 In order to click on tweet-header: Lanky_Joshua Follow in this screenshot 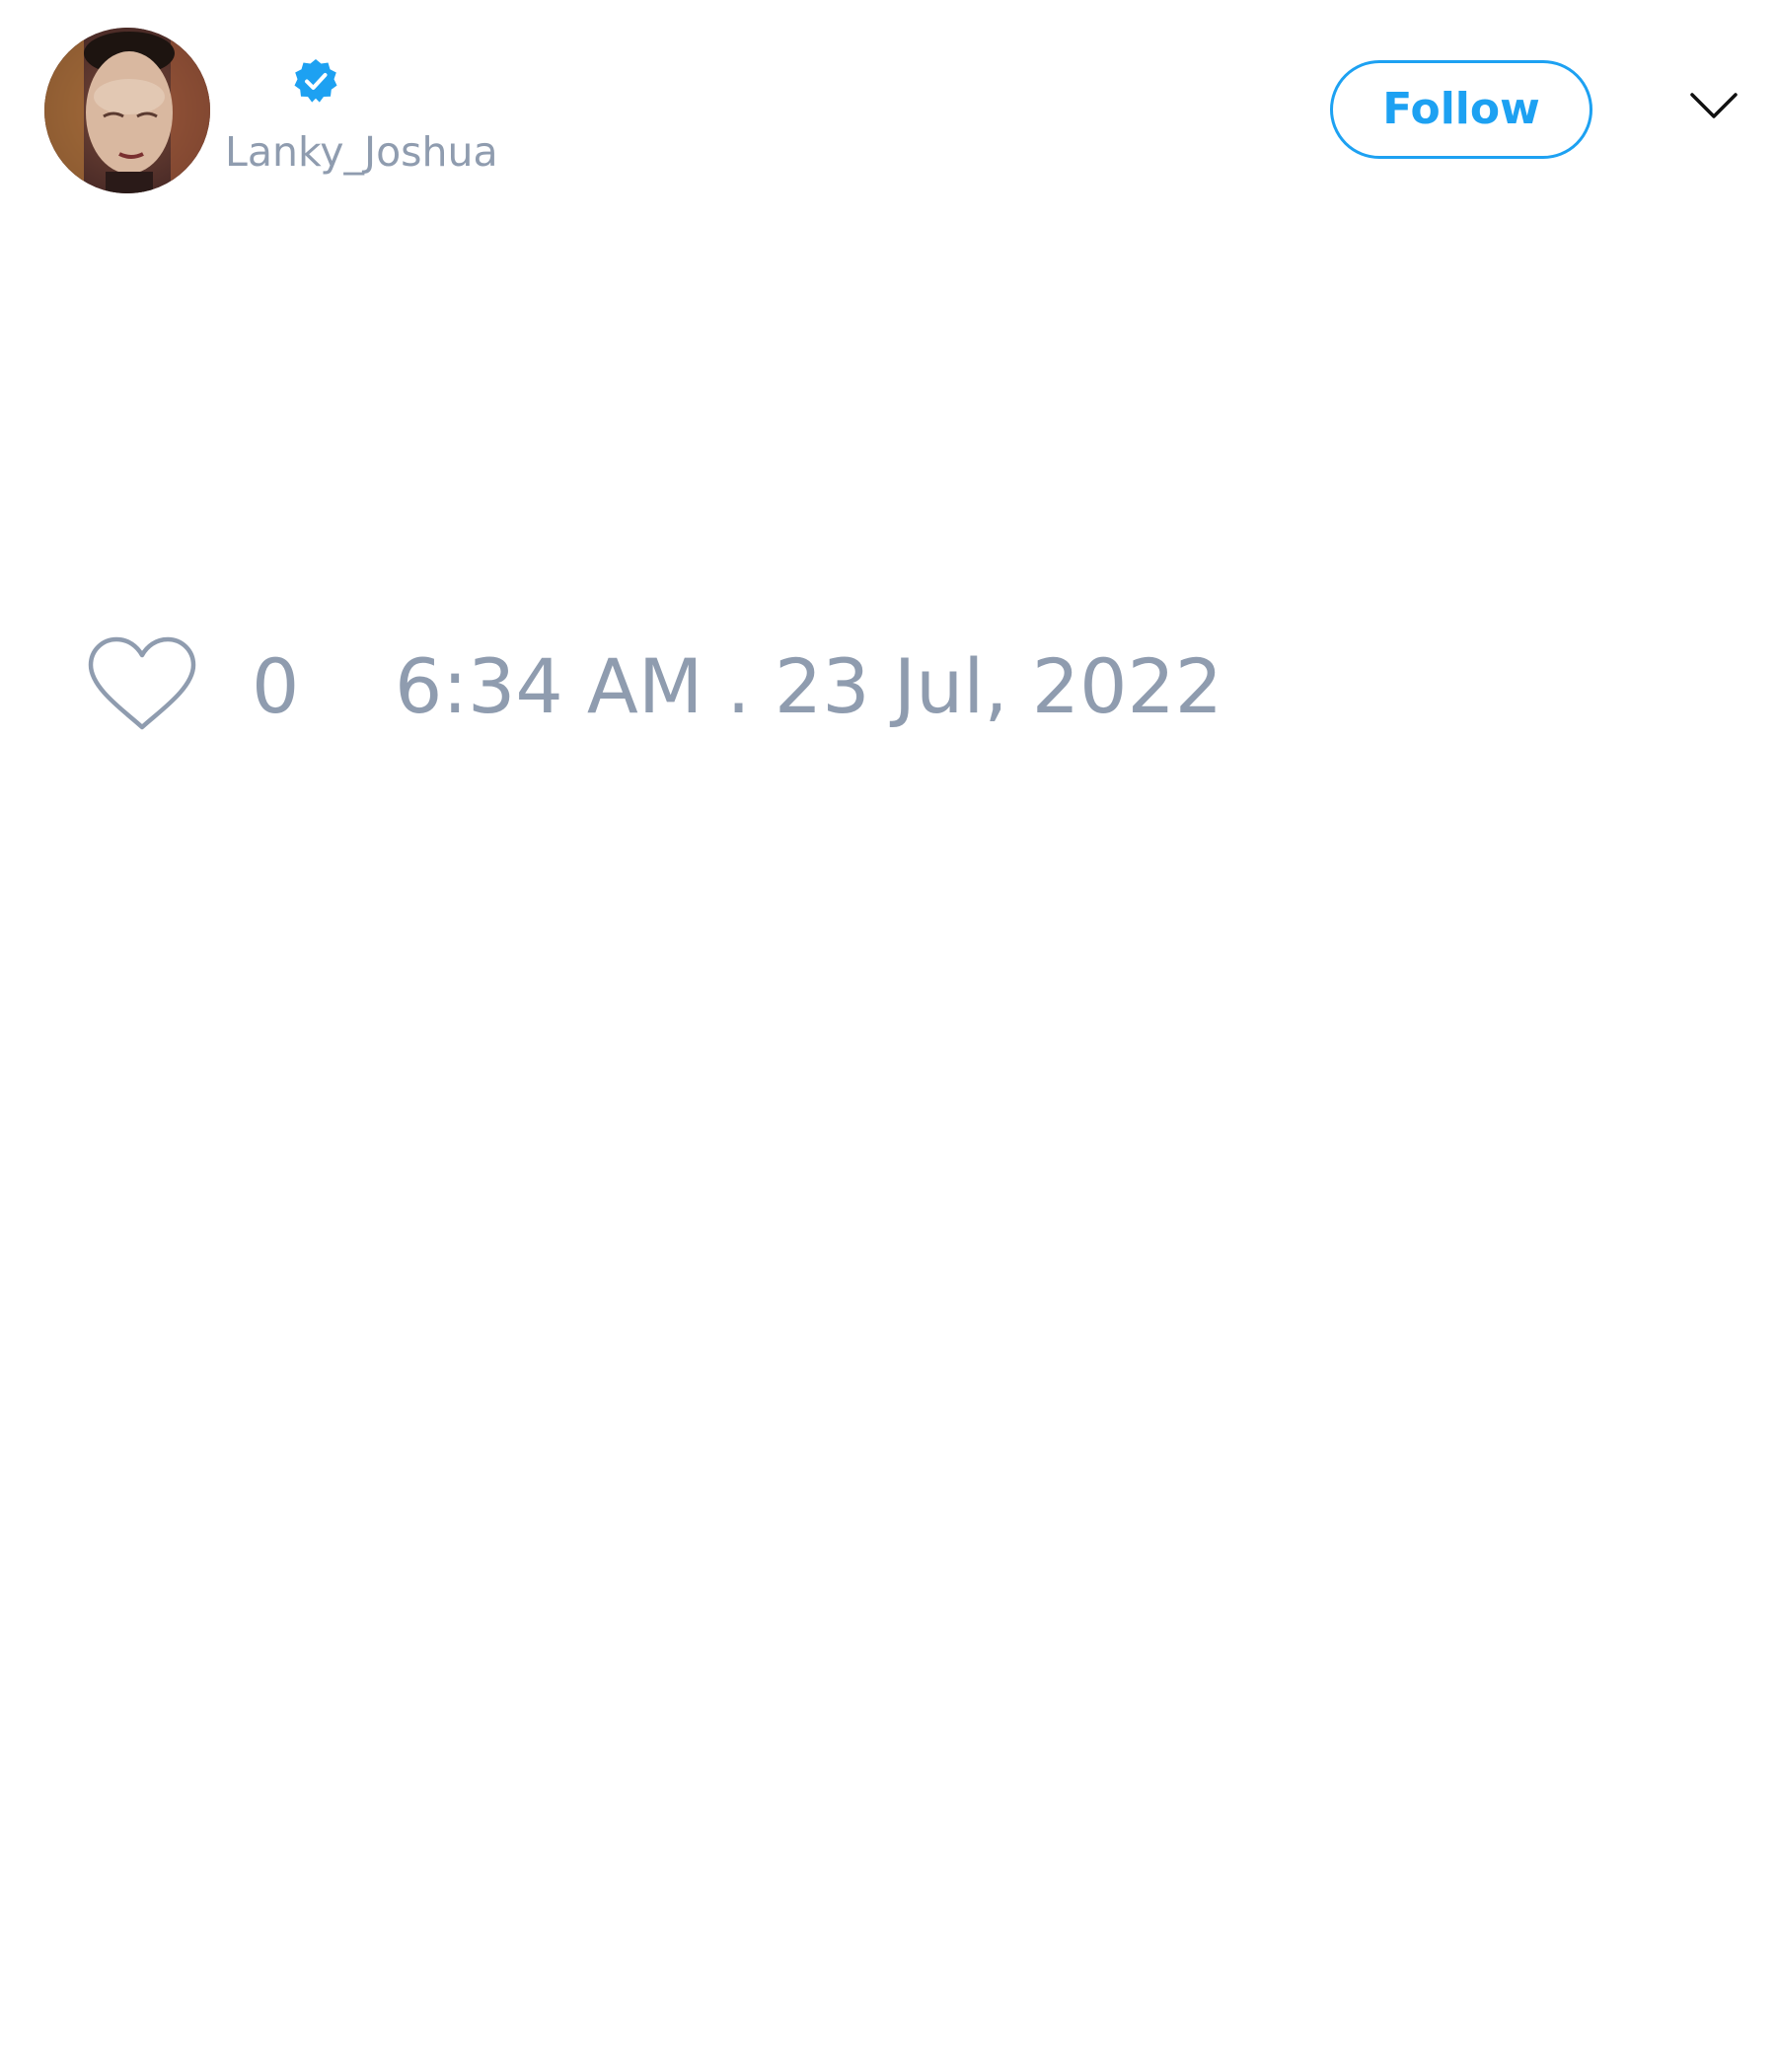, I will do `click(888, 109)`.